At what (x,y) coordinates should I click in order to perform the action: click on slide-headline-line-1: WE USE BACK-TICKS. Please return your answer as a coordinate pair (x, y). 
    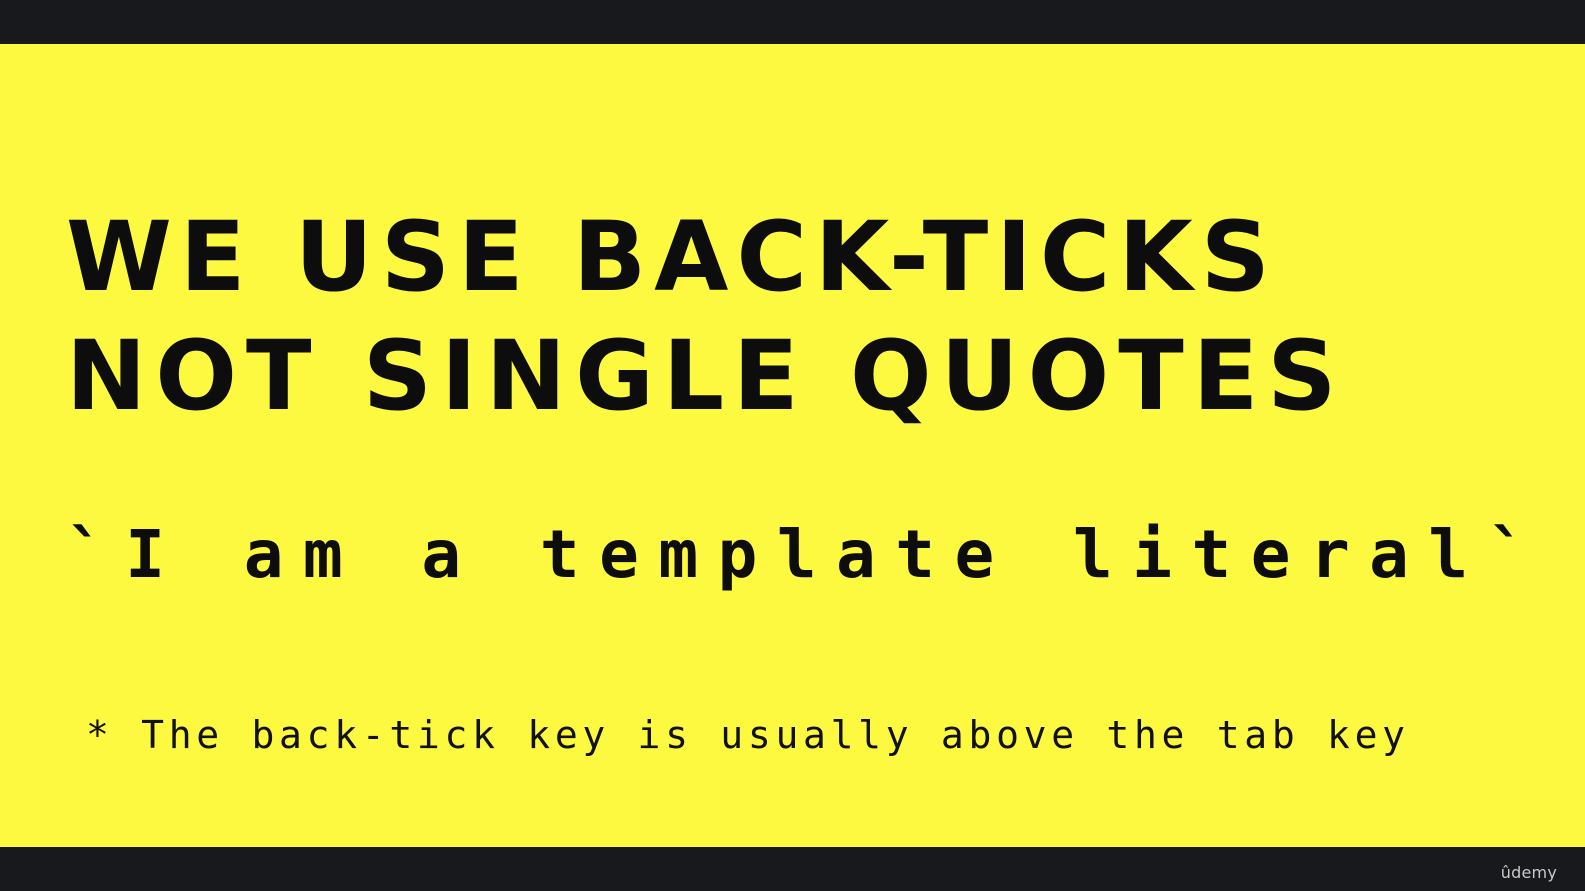
    Looking at the image, I should click on (672, 257).